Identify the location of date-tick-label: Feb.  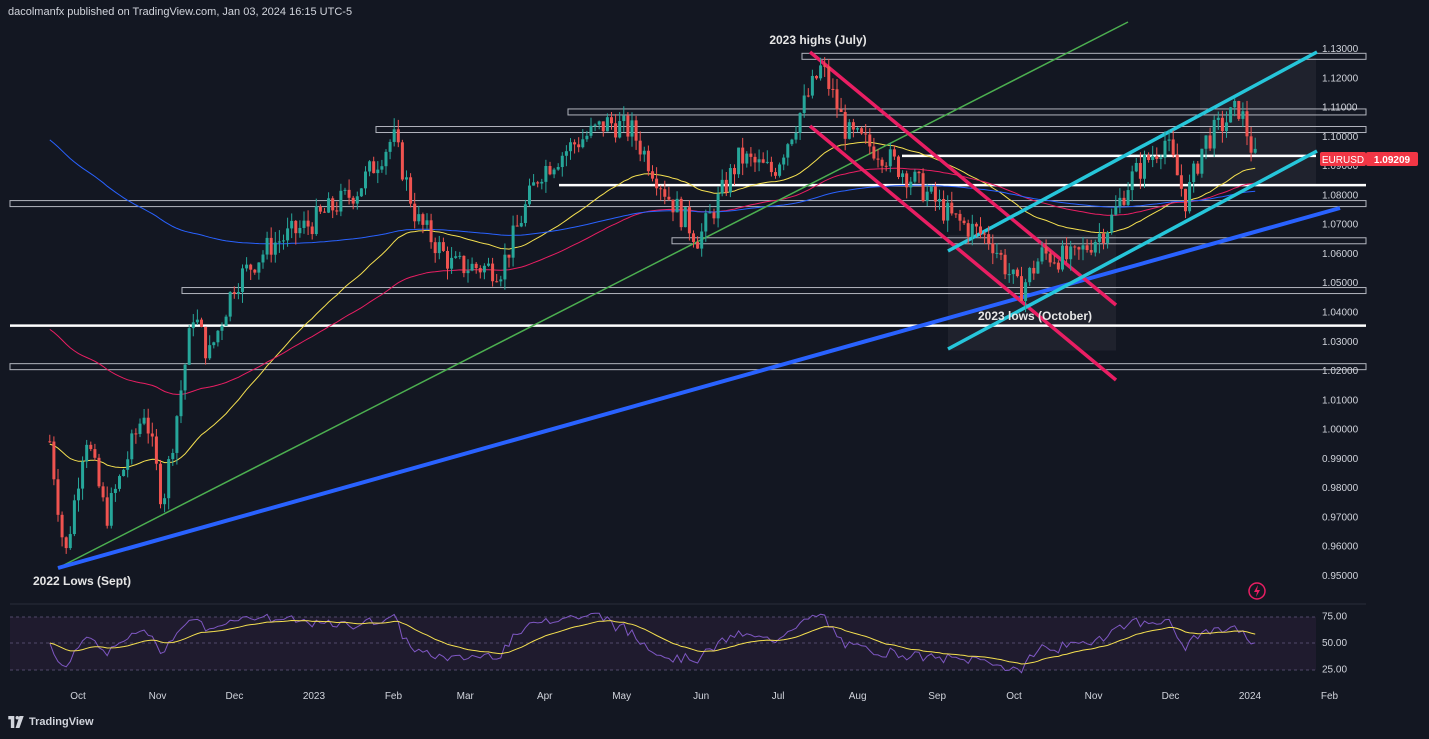
(394, 696).